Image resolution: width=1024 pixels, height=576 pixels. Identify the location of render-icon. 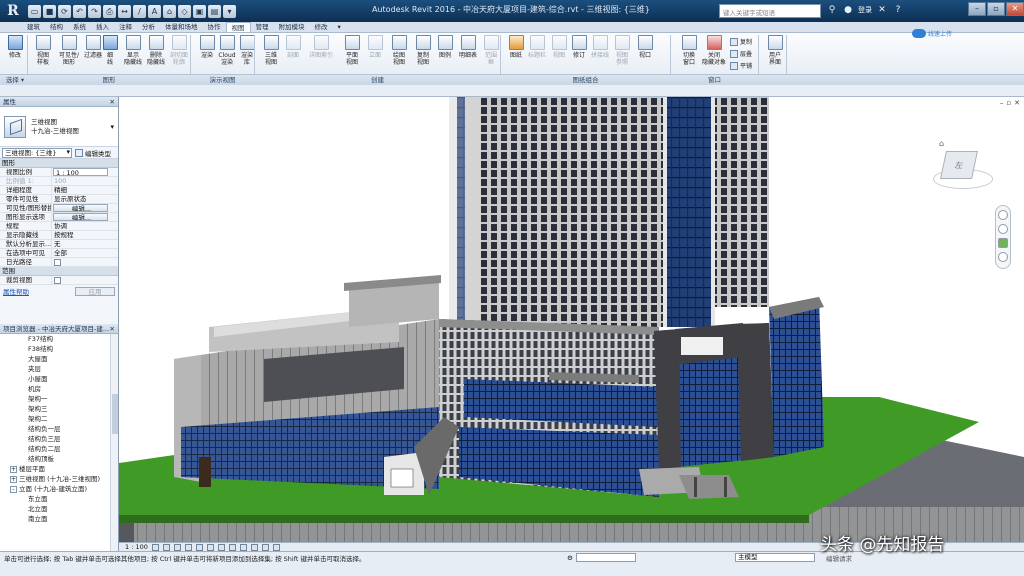
(199, 547).